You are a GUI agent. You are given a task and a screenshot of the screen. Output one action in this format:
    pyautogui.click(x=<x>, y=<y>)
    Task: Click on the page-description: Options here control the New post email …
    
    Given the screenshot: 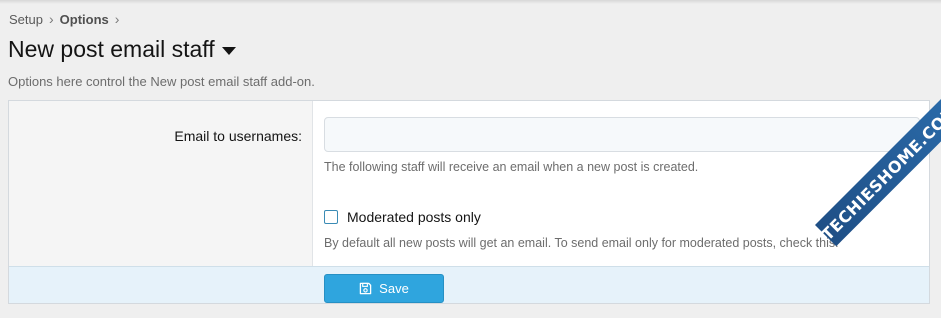 What is the action you would take?
    pyautogui.click(x=161, y=81)
    